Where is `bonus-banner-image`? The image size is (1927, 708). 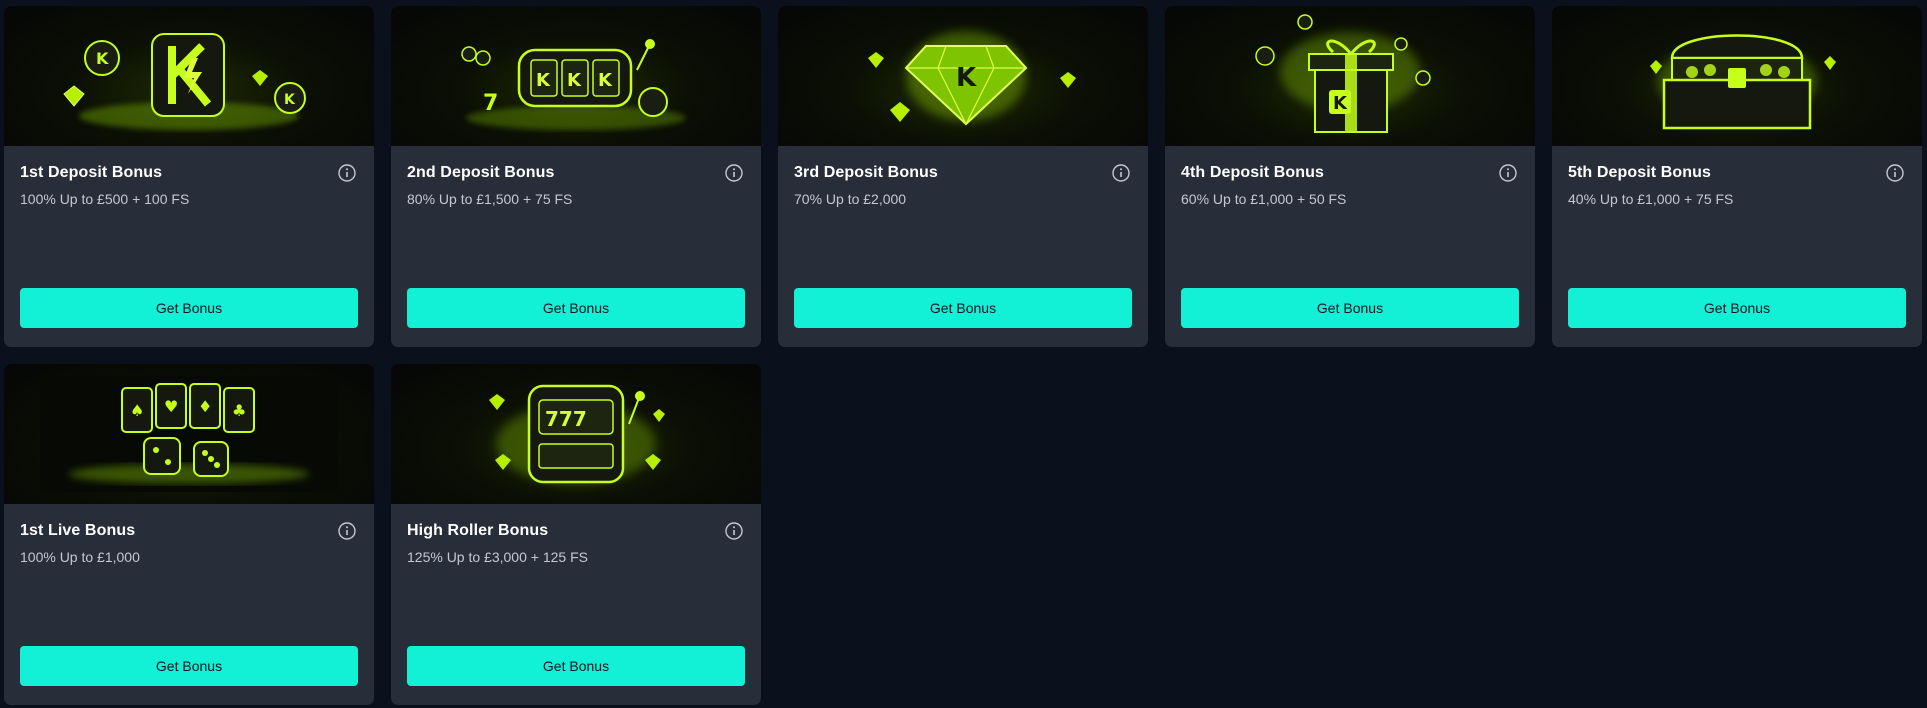
bonus-banner-image is located at coordinates (1737, 76).